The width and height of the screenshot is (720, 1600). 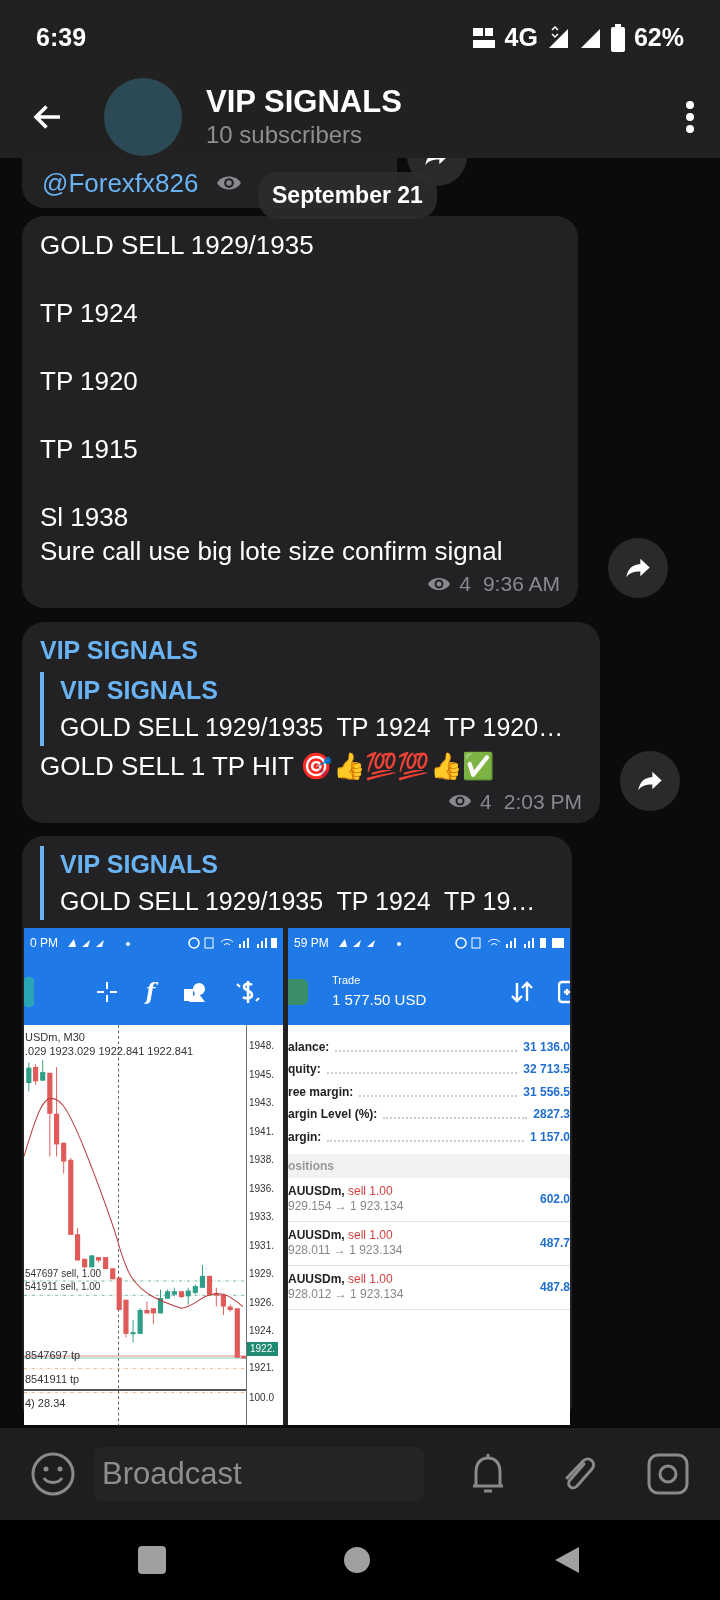 I want to click on message-text: GOLD SELL 1929/1935, so click(x=177, y=245).